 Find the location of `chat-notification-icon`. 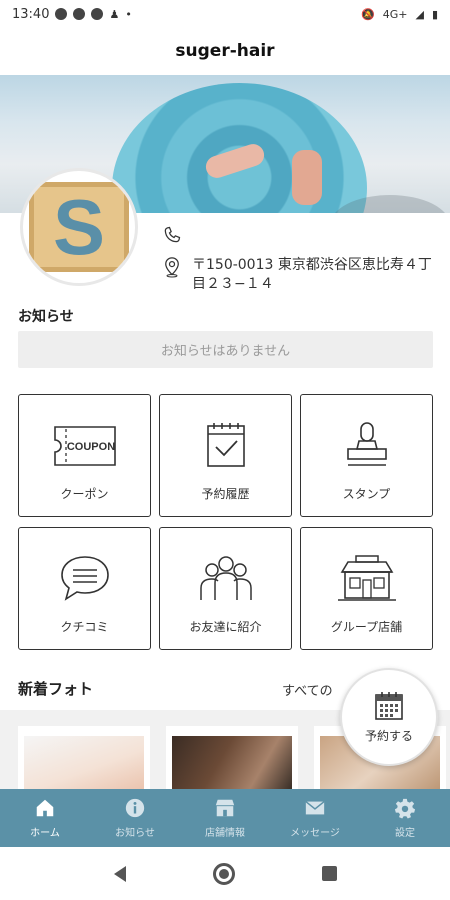

chat-notification-icon is located at coordinates (61, 14).